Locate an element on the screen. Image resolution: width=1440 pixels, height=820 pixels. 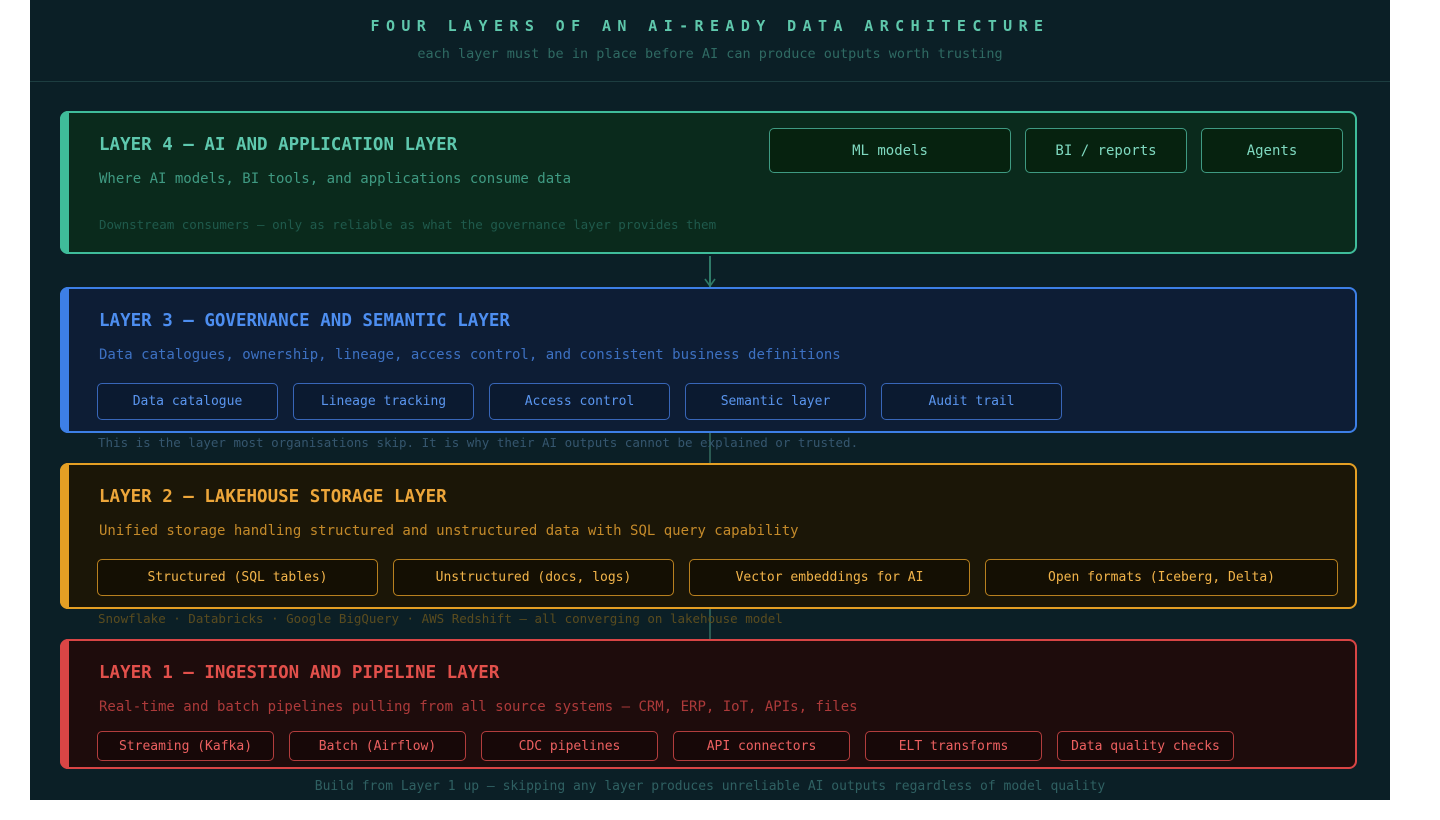
layer-title: LAYER 3 — GOVERNANCE AND SEMANTIC LAYER is located at coordinates (304, 321).